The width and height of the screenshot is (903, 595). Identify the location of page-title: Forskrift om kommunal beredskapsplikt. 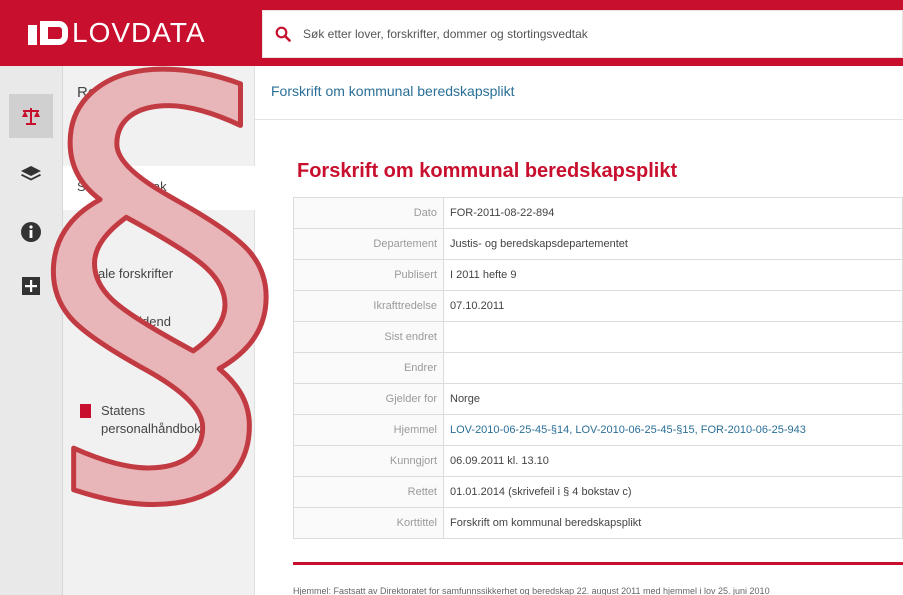
(487, 171).